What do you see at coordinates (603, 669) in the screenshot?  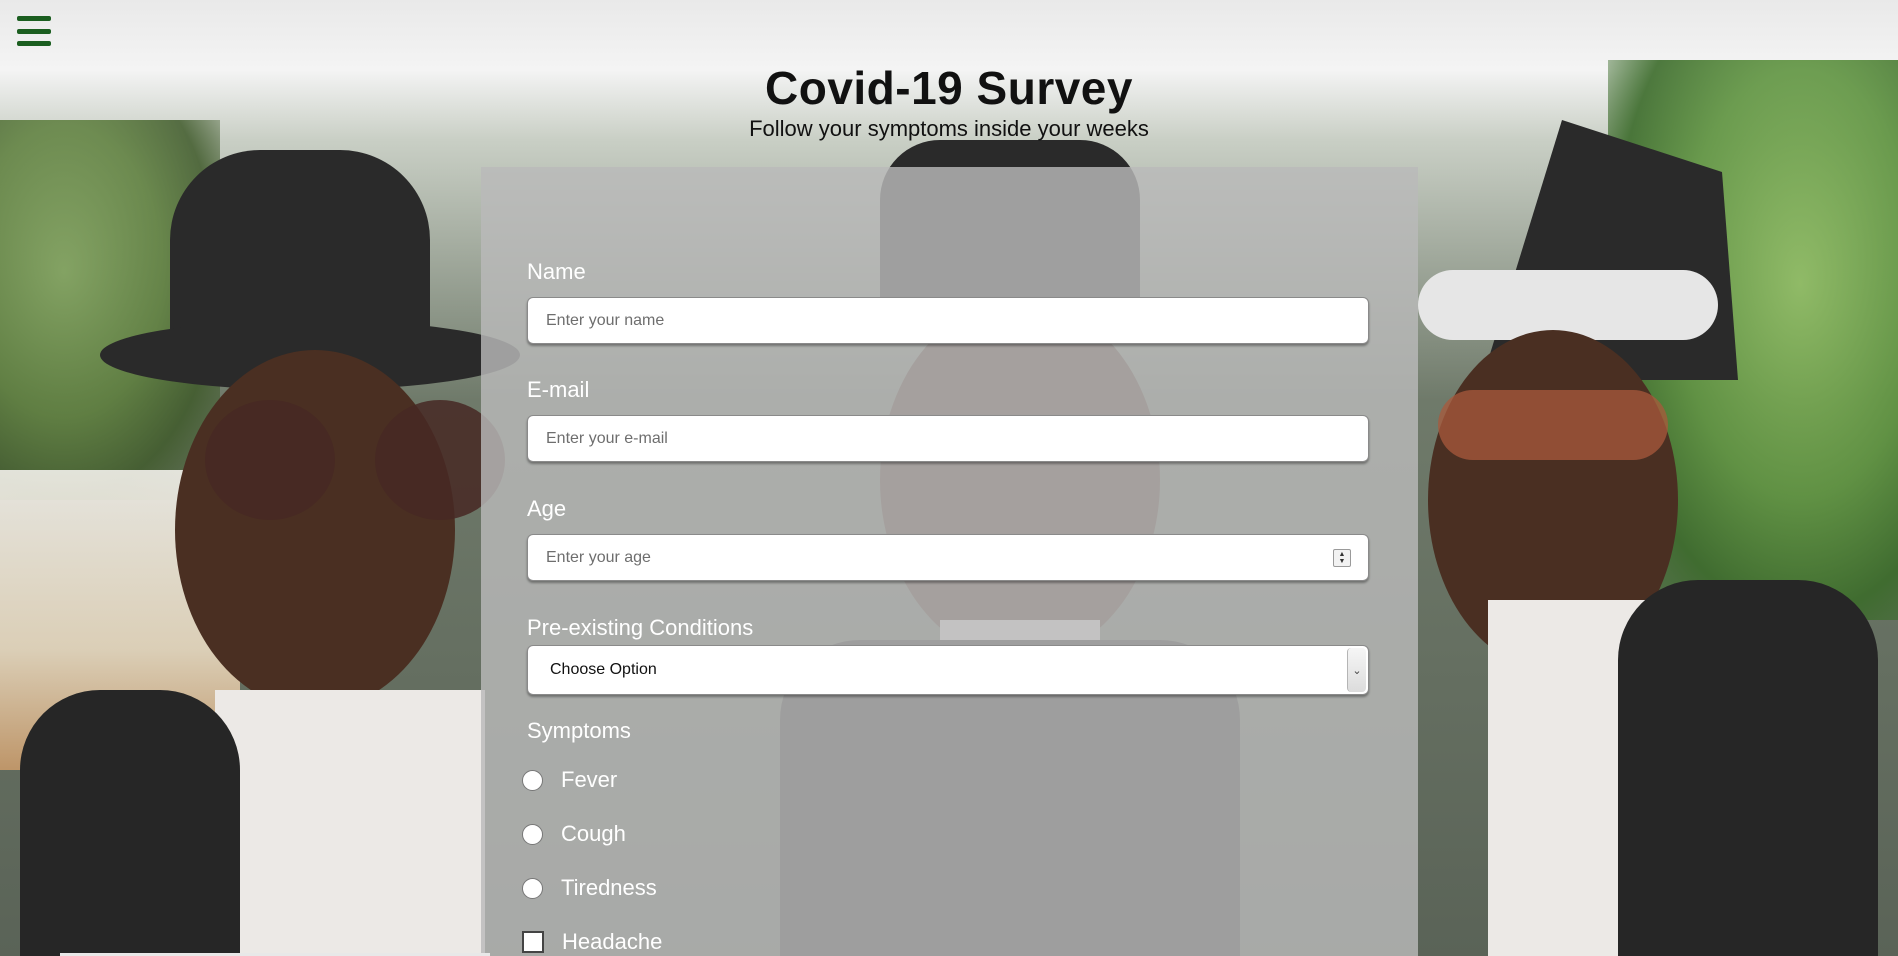 I see `conditions-selected-value: Choose Option` at bounding box center [603, 669].